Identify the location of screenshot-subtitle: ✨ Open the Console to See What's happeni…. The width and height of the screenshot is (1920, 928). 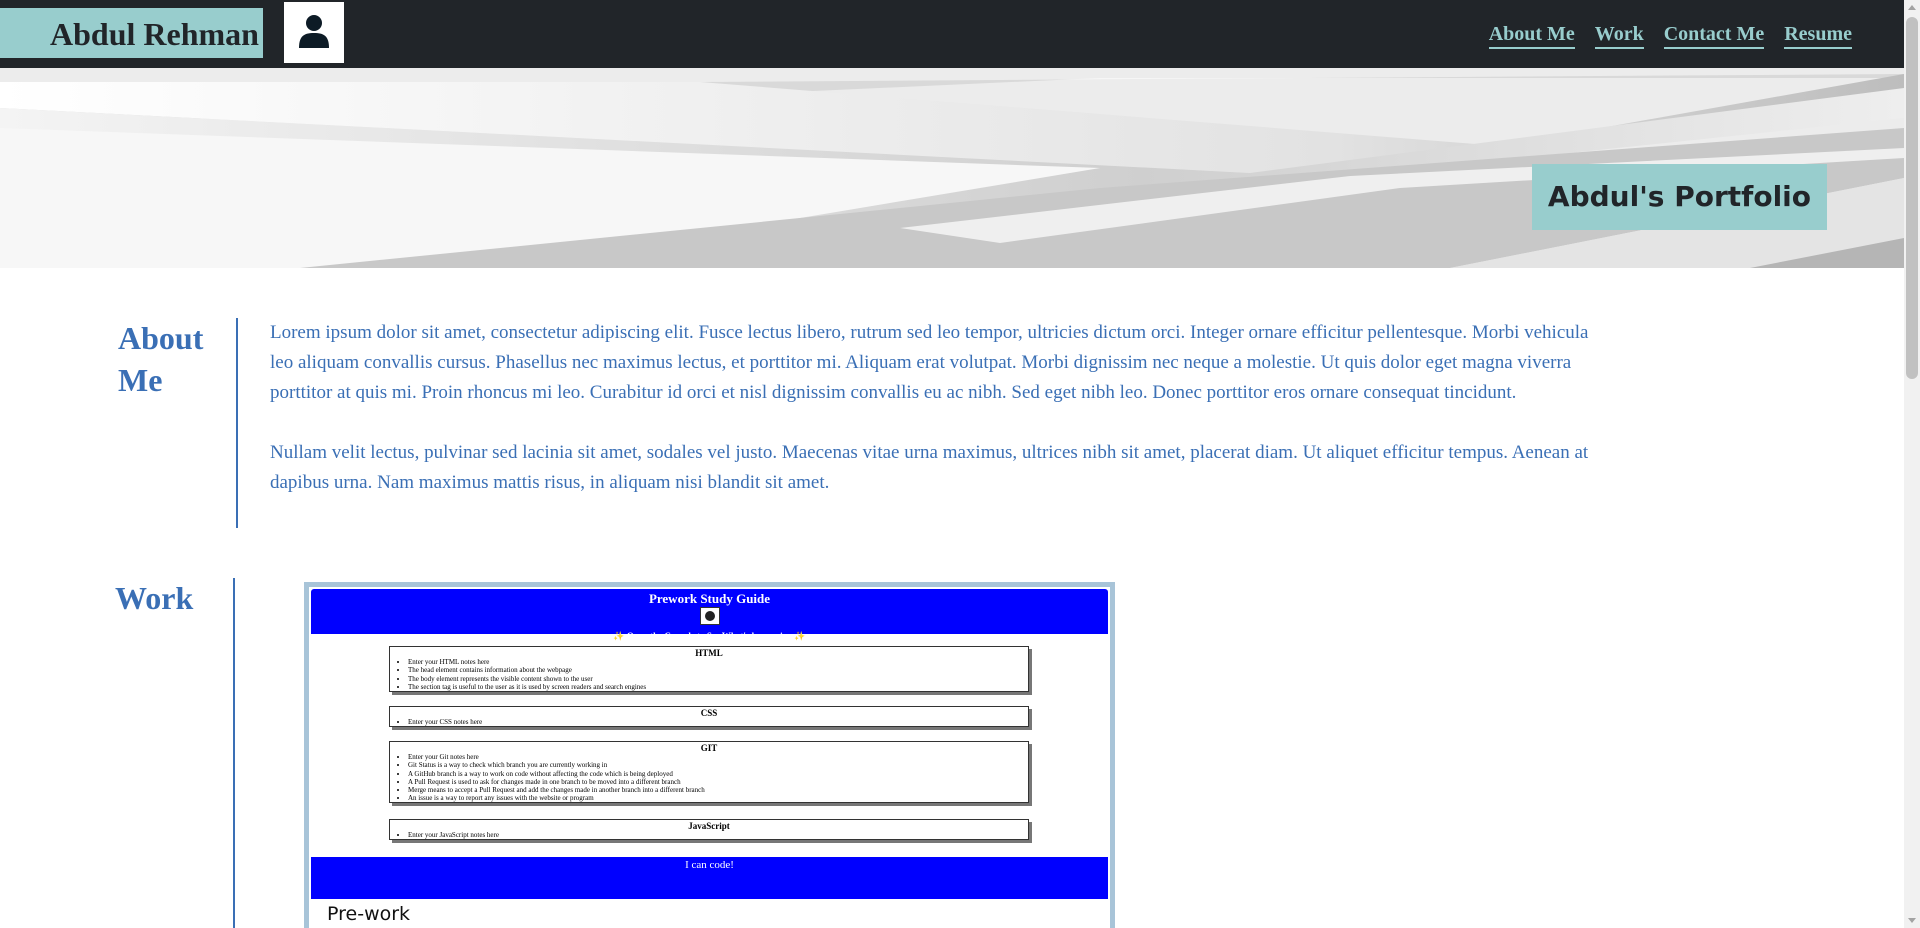
(709, 636).